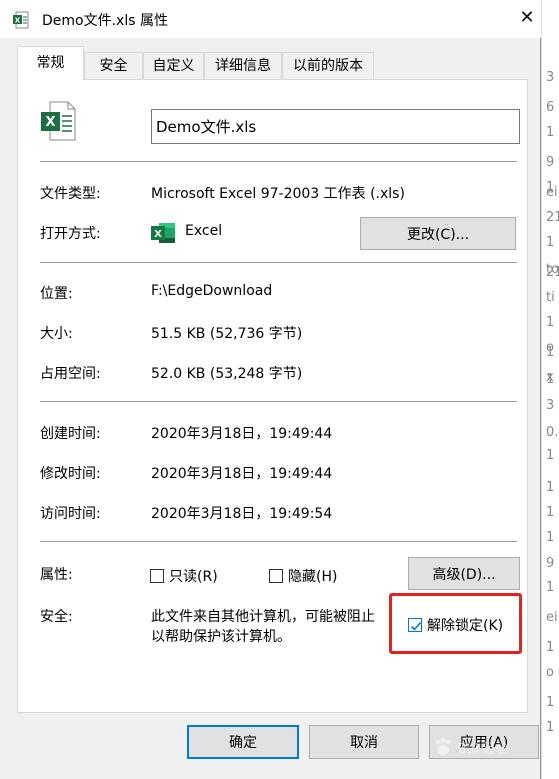 Image resolution: width=559 pixels, height=779 pixels. What do you see at coordinates (550, 297) in the screenshot?
I see `background-text-fragment: ti` at bounding box center [550, 297].